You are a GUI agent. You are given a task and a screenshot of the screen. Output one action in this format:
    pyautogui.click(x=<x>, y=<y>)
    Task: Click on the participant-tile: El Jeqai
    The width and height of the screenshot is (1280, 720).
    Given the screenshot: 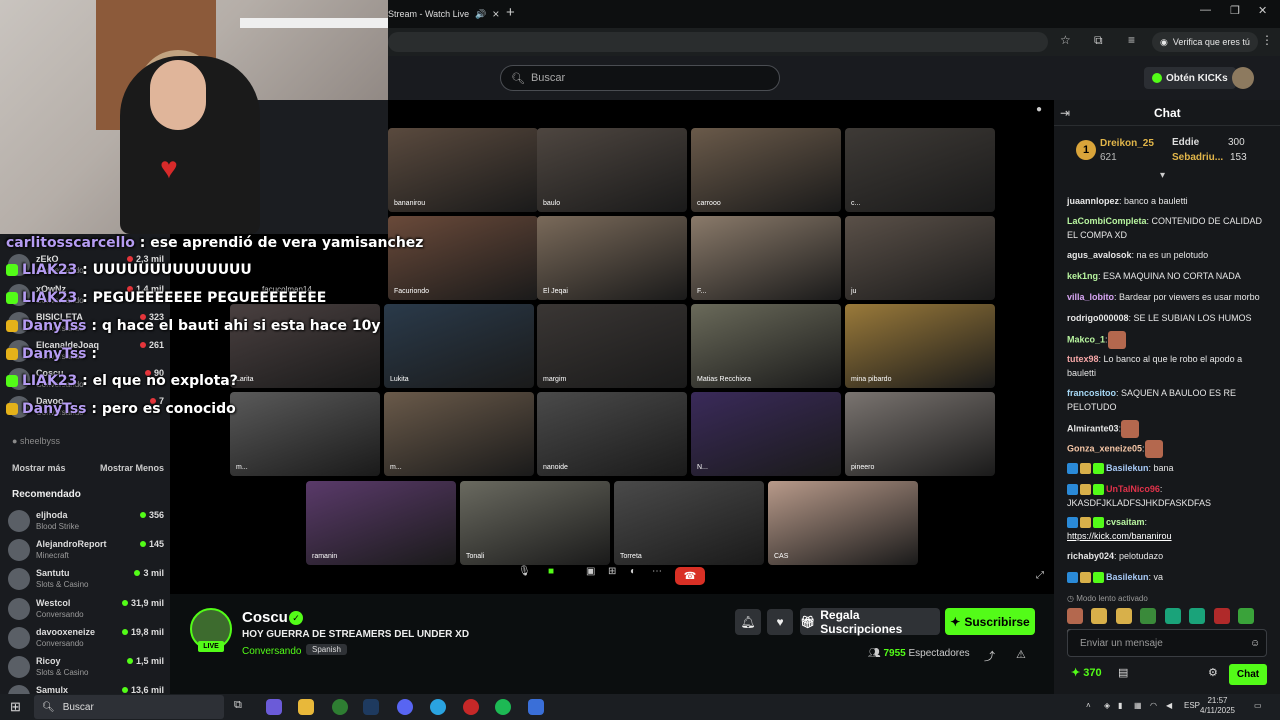 What is the action you would take?
    pyautogui.click(x=612, y=258)
    